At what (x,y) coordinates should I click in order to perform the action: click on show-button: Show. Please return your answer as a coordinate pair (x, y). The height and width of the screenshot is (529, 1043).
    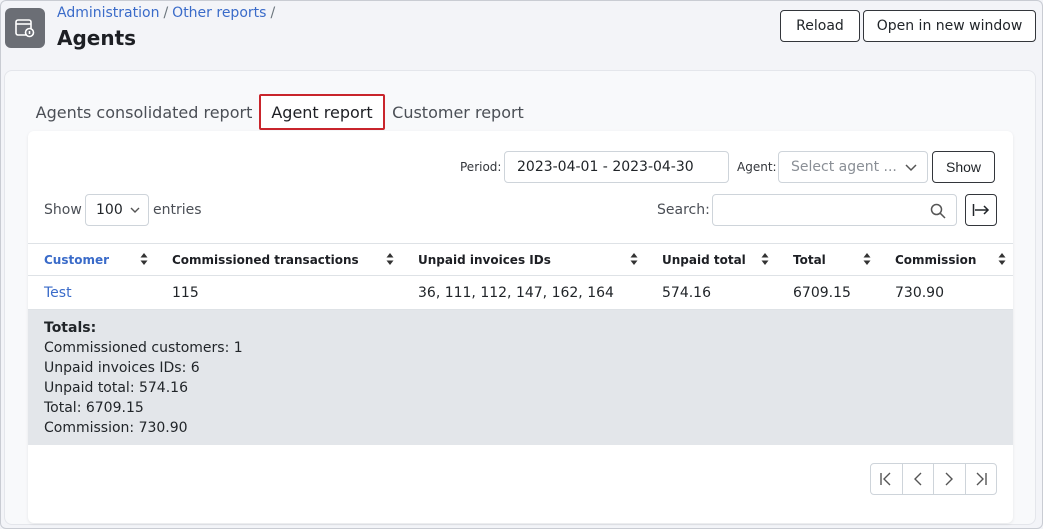
    Looking at the image, I should click on (963, 167).